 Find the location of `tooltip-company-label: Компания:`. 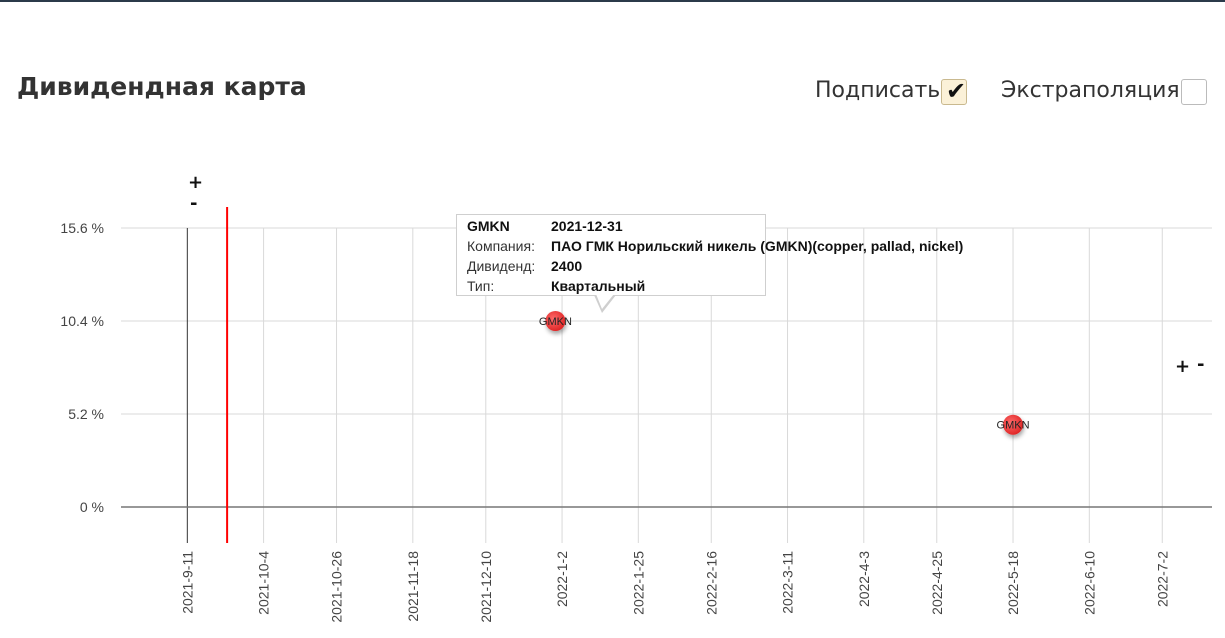

tooltip-company-label: Компания: is located at coordinates (501, 246).